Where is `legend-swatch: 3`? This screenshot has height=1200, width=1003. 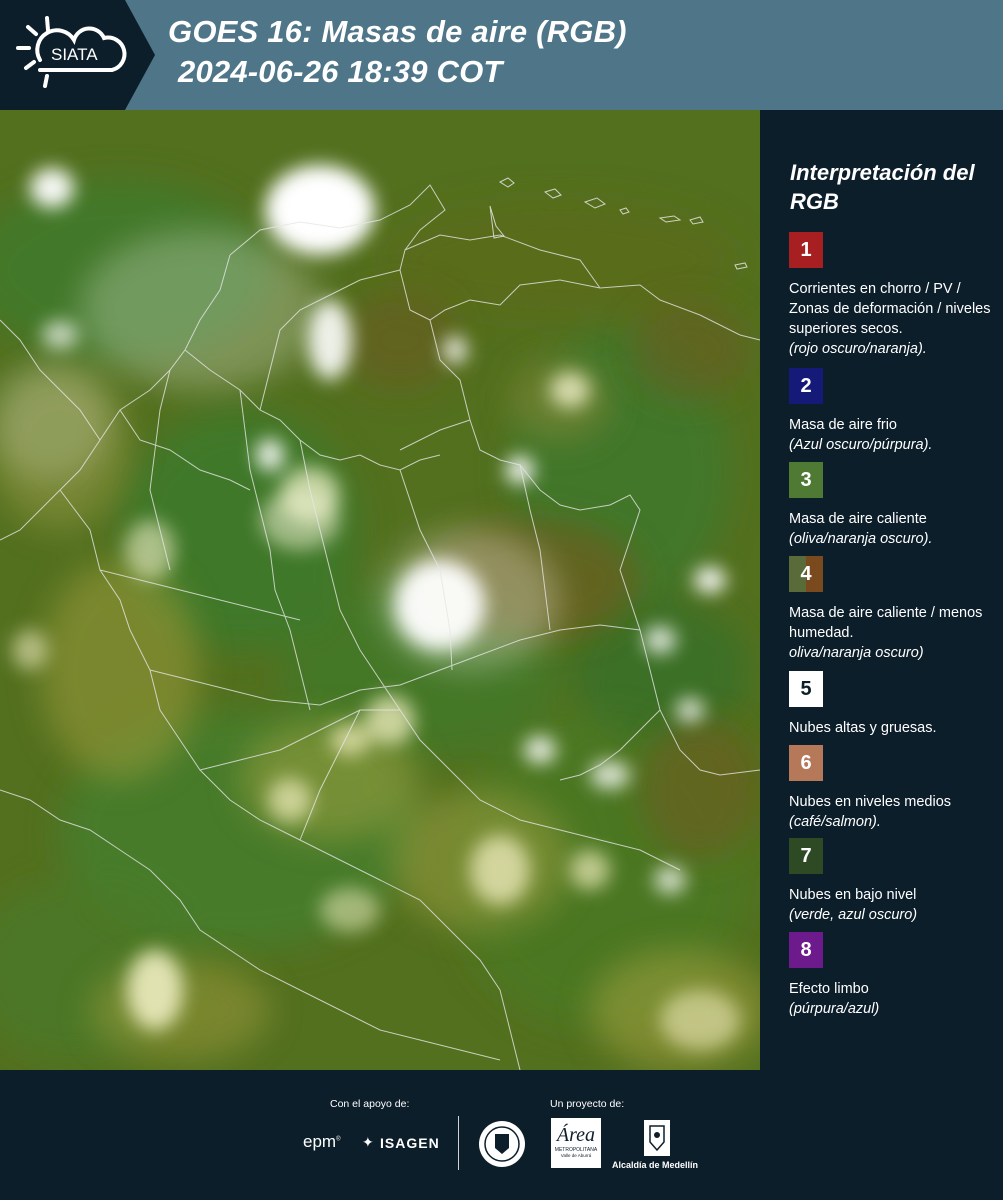 legend-swatch: 3 is located at coordinates (806, 480).